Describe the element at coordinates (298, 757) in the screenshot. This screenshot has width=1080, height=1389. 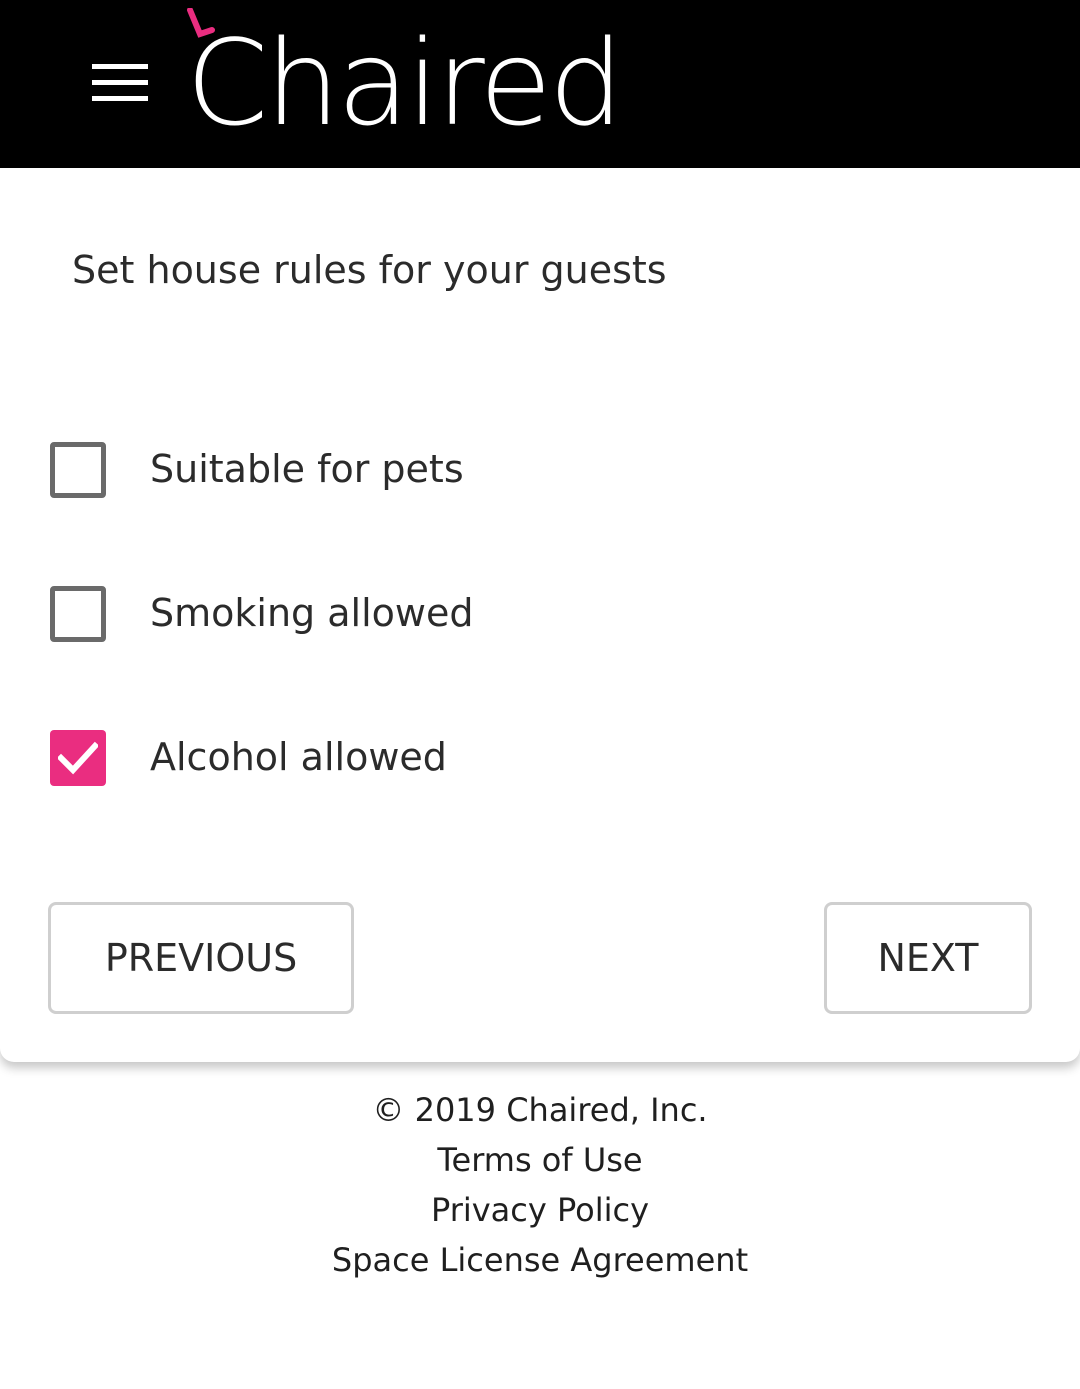
I see `option-label: Alcohol allowed` at that location.